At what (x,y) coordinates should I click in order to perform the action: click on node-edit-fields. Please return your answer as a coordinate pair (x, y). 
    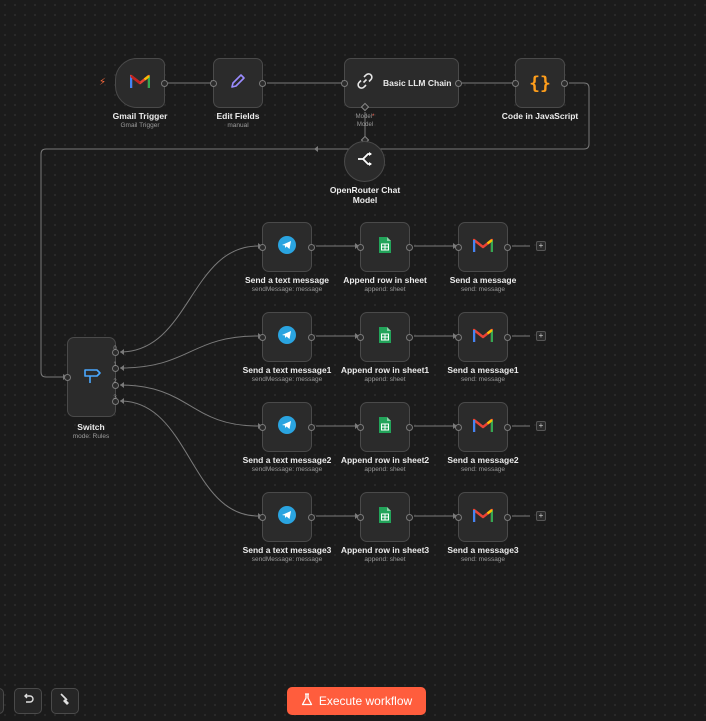
    Looking at the image, I should click on (238, 83).